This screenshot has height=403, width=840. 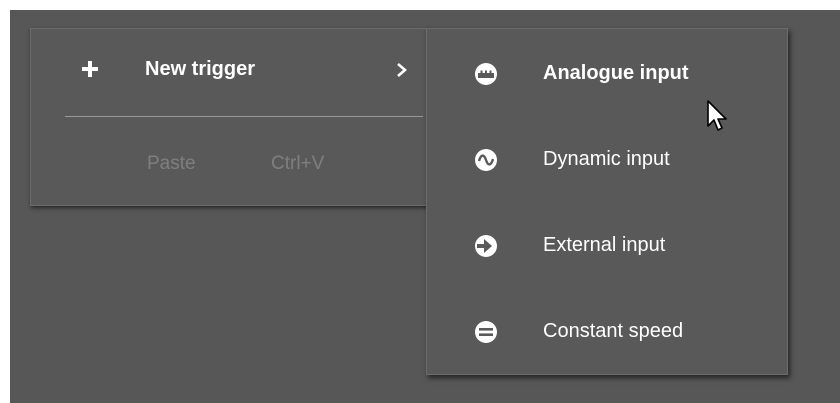 What do you see at coordinates (402, 70) in the screenshot?
I see `chevron-right-icon` at bounding box center [402, 70].